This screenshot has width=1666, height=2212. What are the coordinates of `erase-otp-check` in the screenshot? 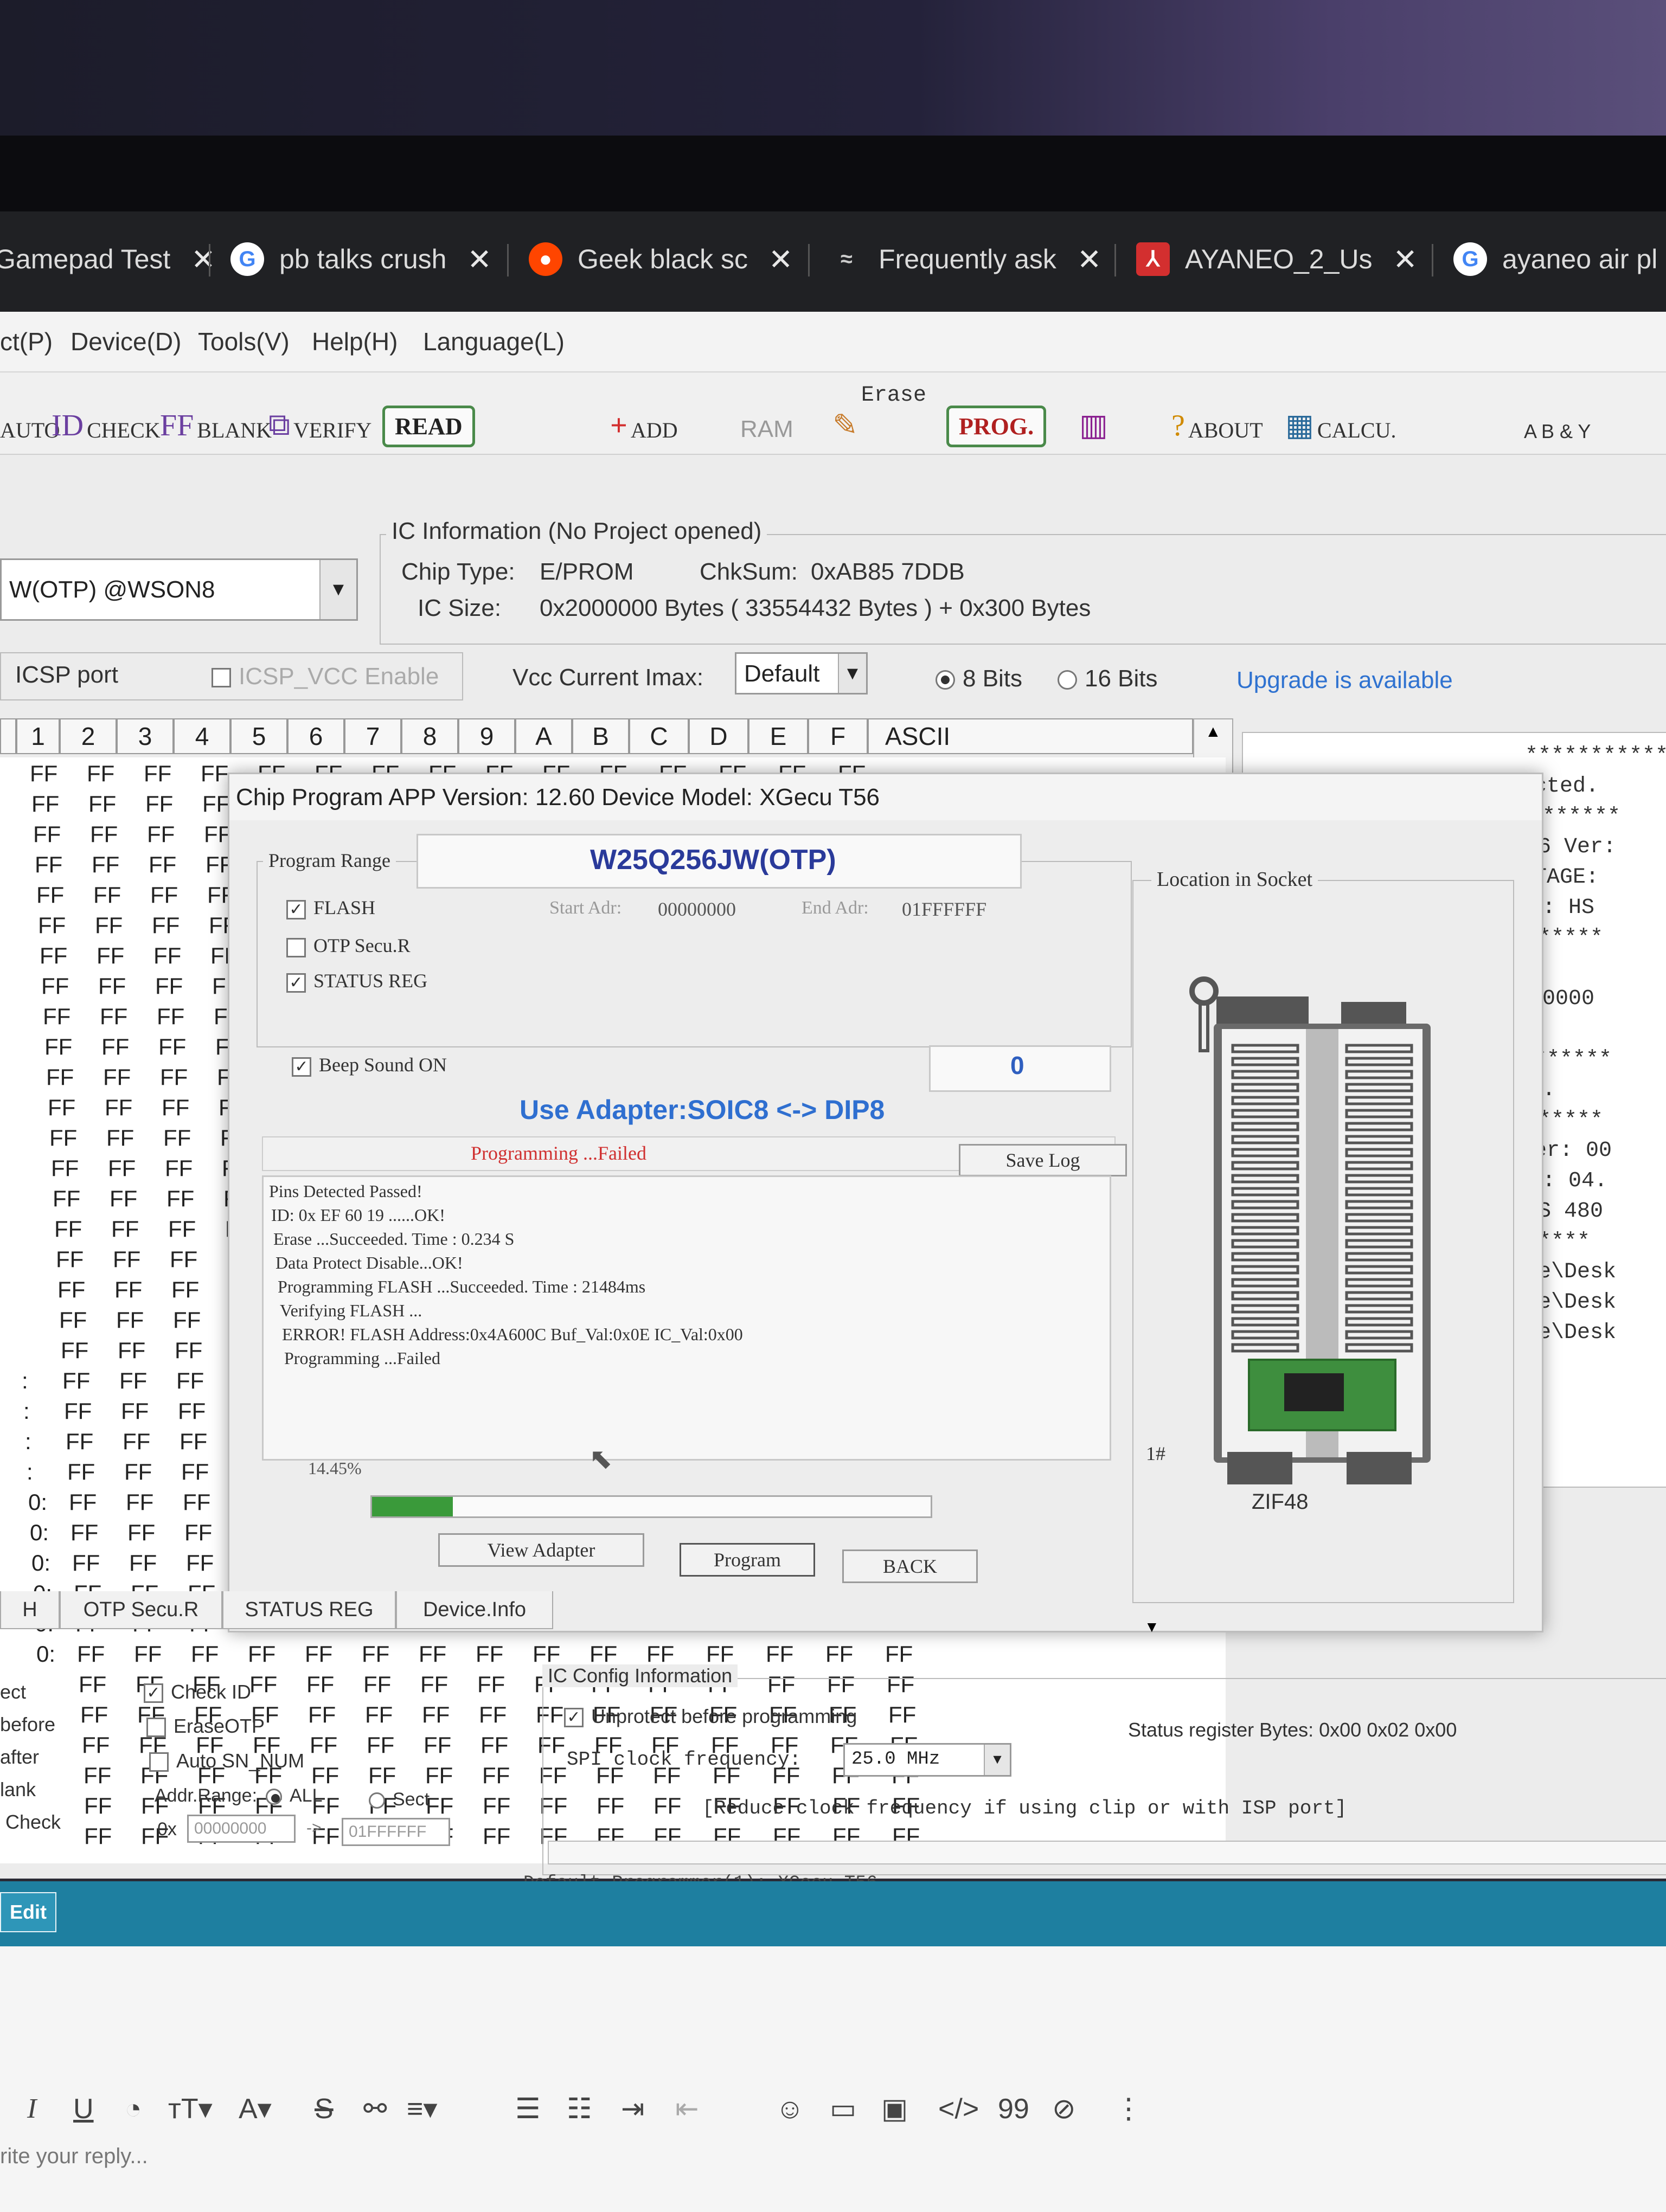 It's located at (156, 1728).